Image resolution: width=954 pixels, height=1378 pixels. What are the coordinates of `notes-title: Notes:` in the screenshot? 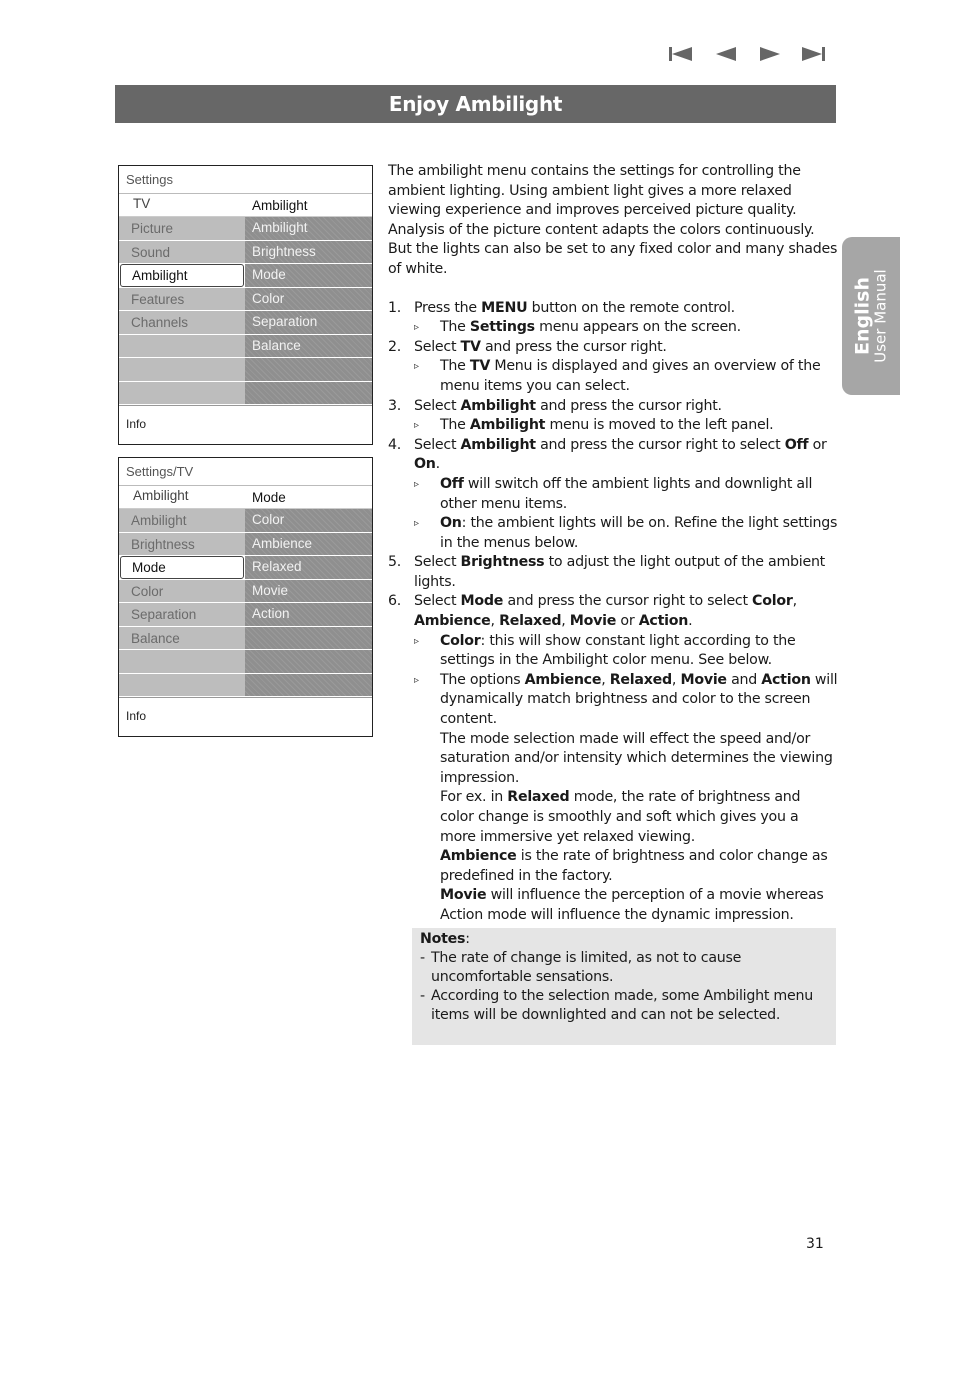 It's located at (445, 939).